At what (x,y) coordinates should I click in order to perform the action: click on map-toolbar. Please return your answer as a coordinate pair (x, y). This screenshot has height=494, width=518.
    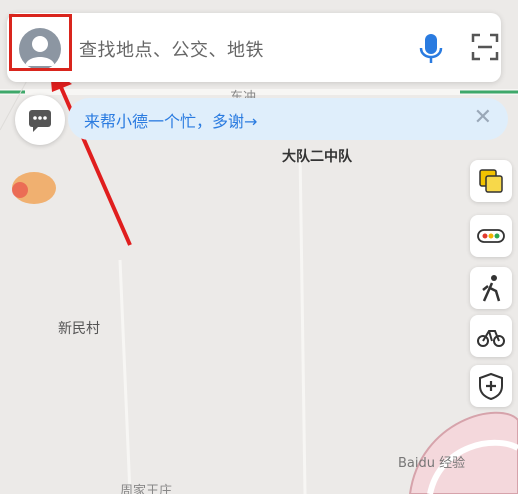
    Looking at the image, I should click on (491, 287).